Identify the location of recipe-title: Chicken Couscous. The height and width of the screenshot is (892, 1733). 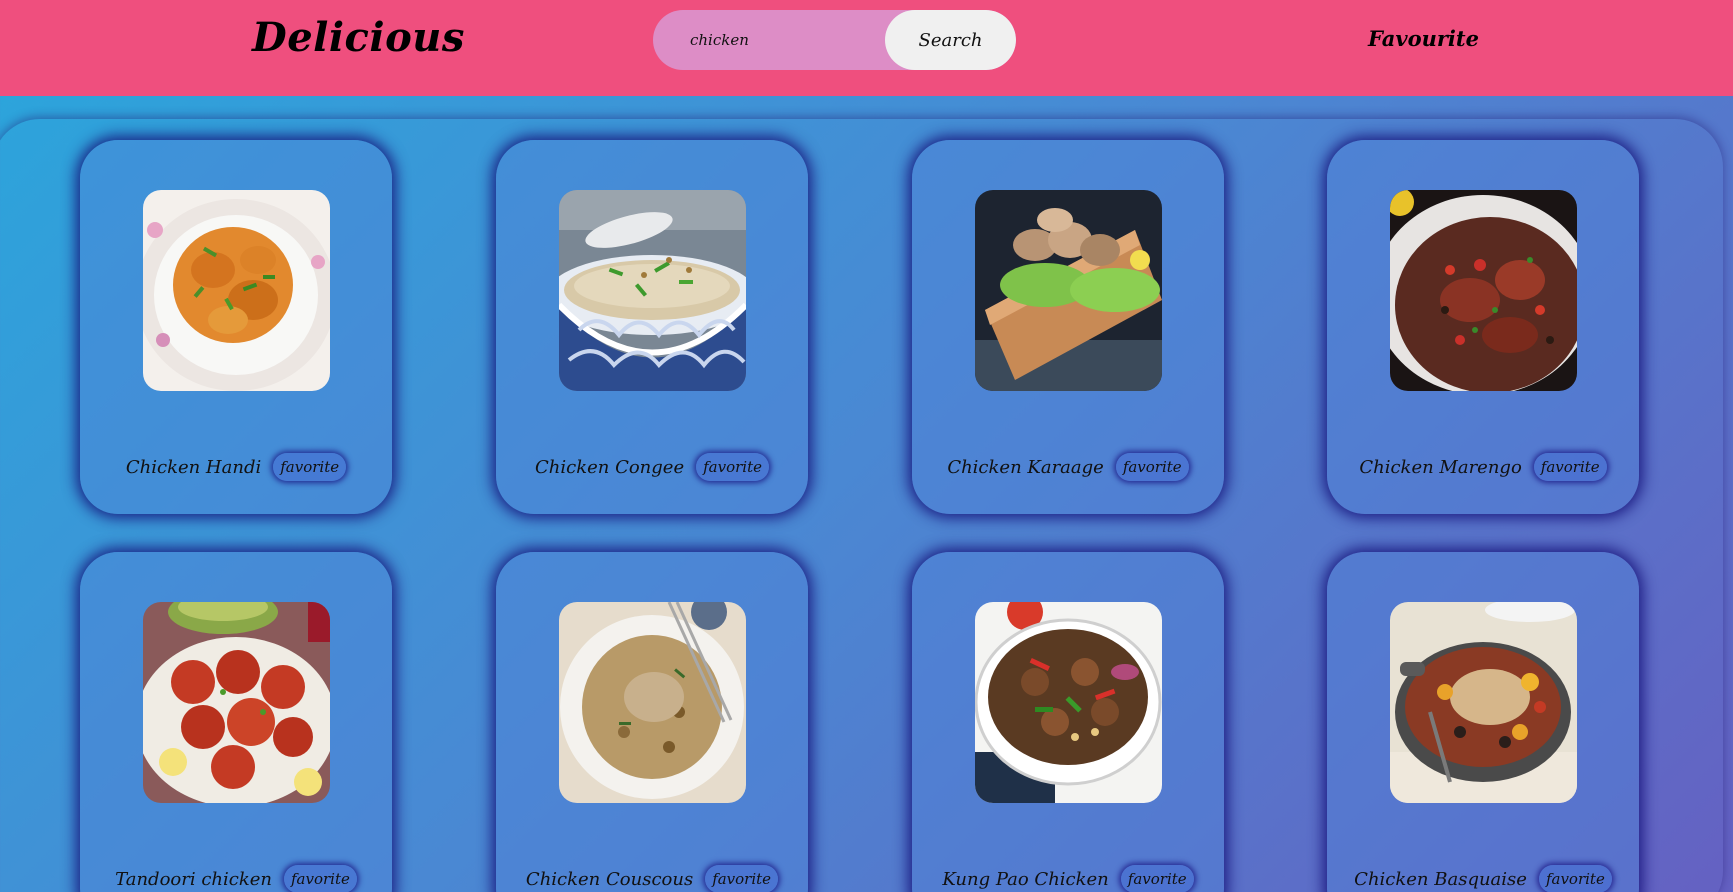
(609, 879).